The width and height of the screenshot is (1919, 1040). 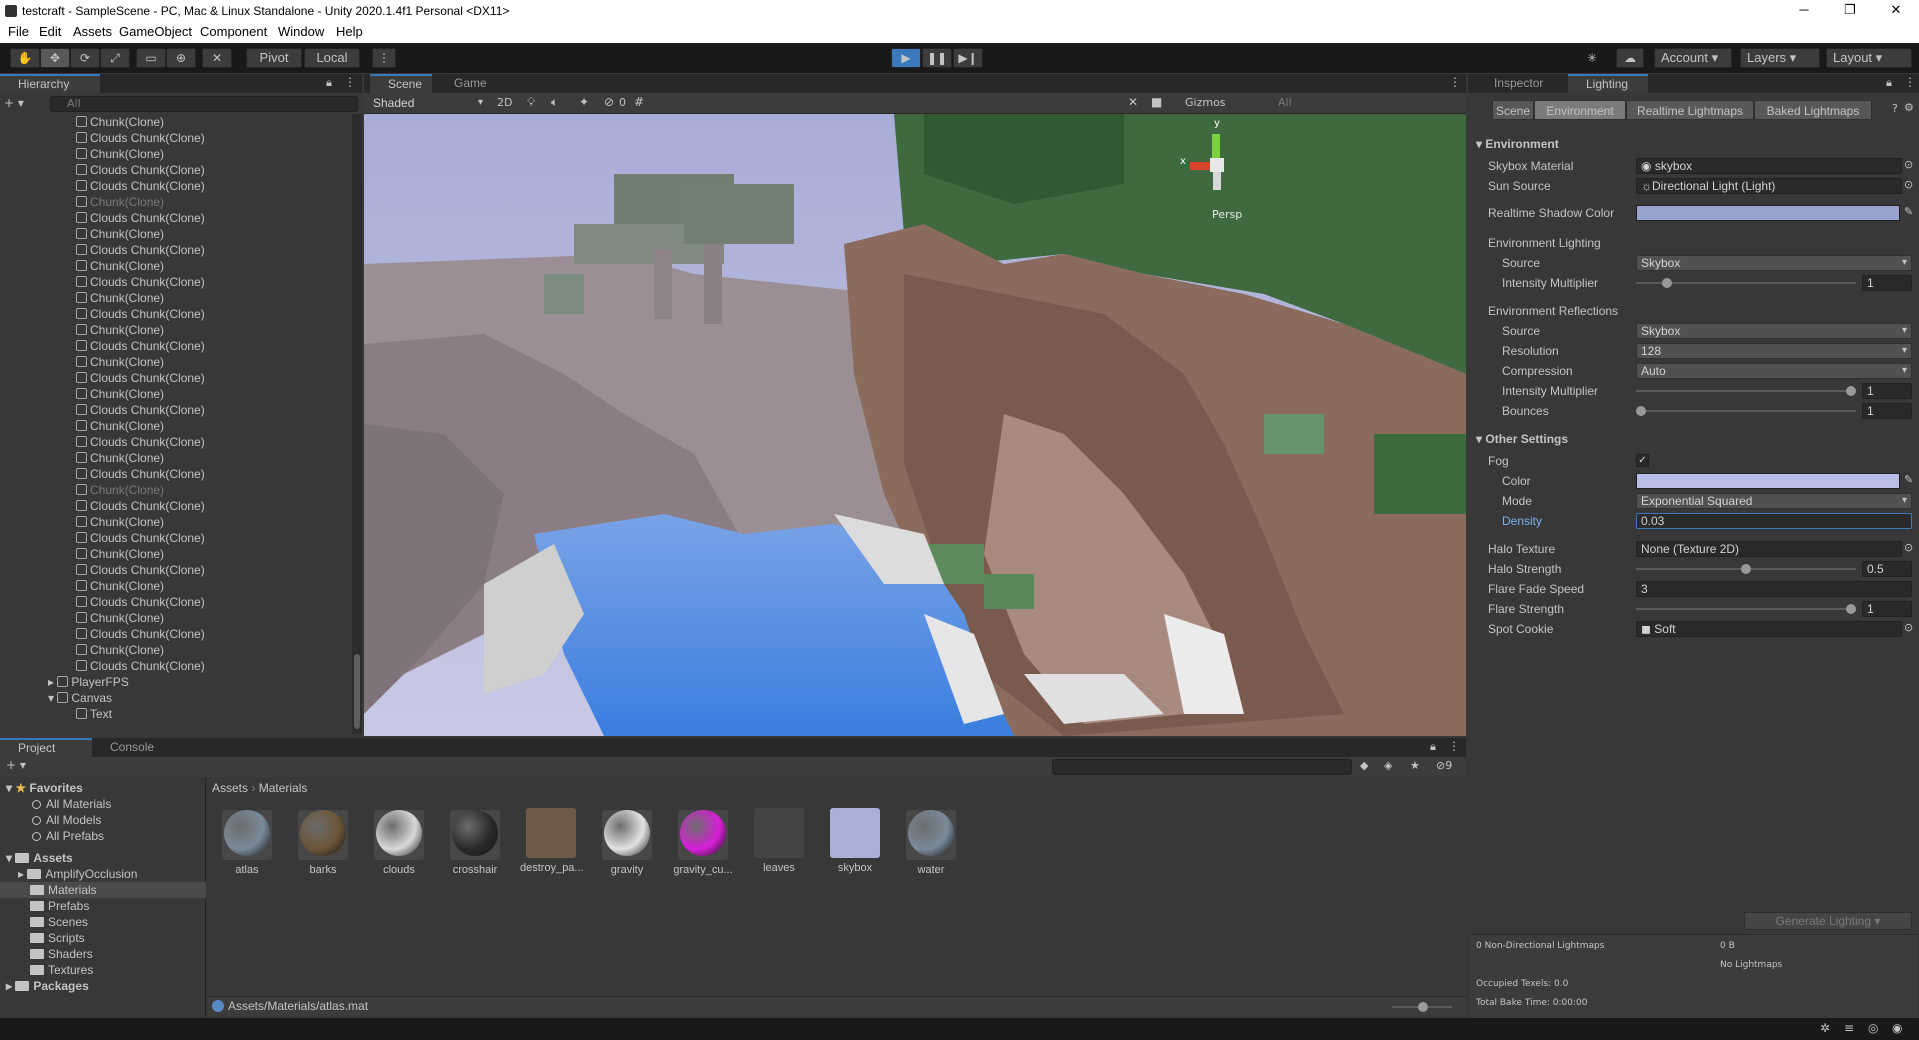 I want to click on tab-hierarchy: Hierarchy, so click(x=50, y=83).